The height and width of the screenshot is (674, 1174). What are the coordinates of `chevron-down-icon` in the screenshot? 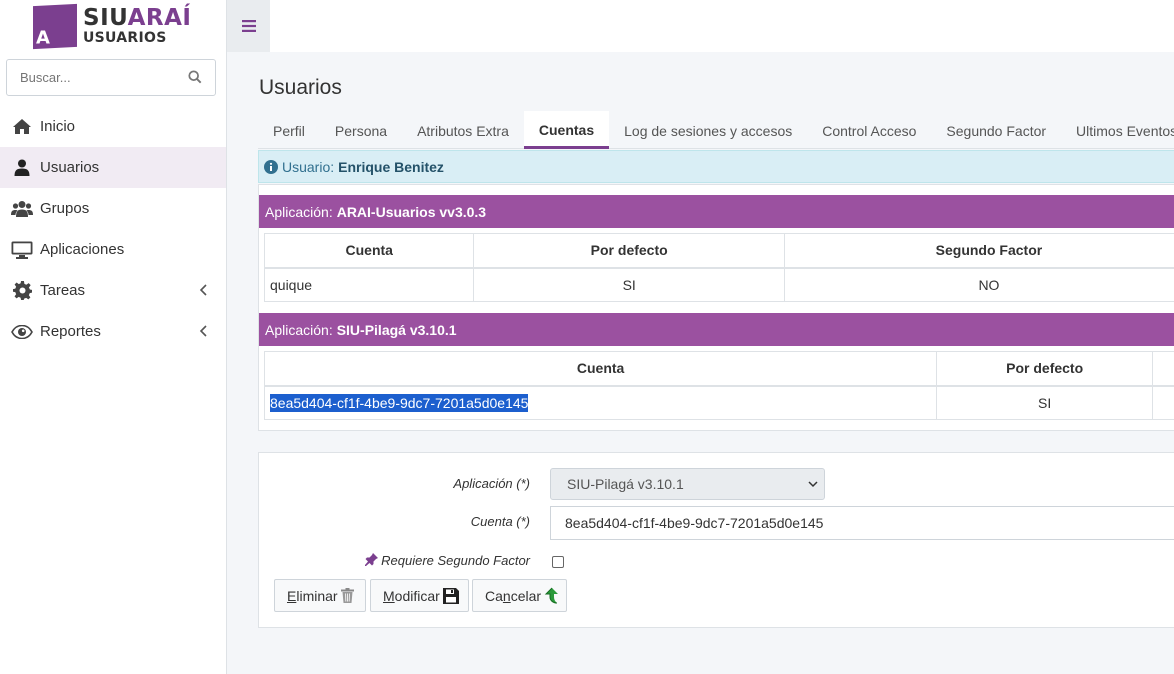 It's located at (813, 484).